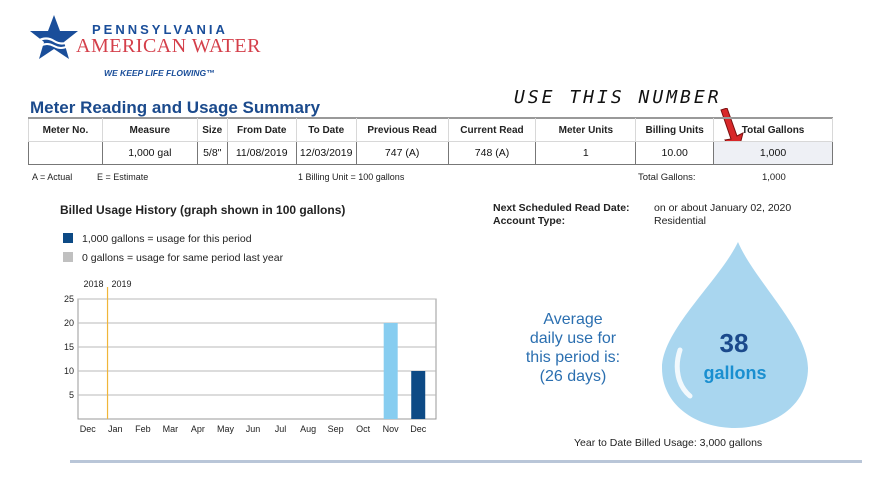  Describe the element at coordinates (212, 153) in the screenshot. I see `cell-size: 5/8"` at that location.